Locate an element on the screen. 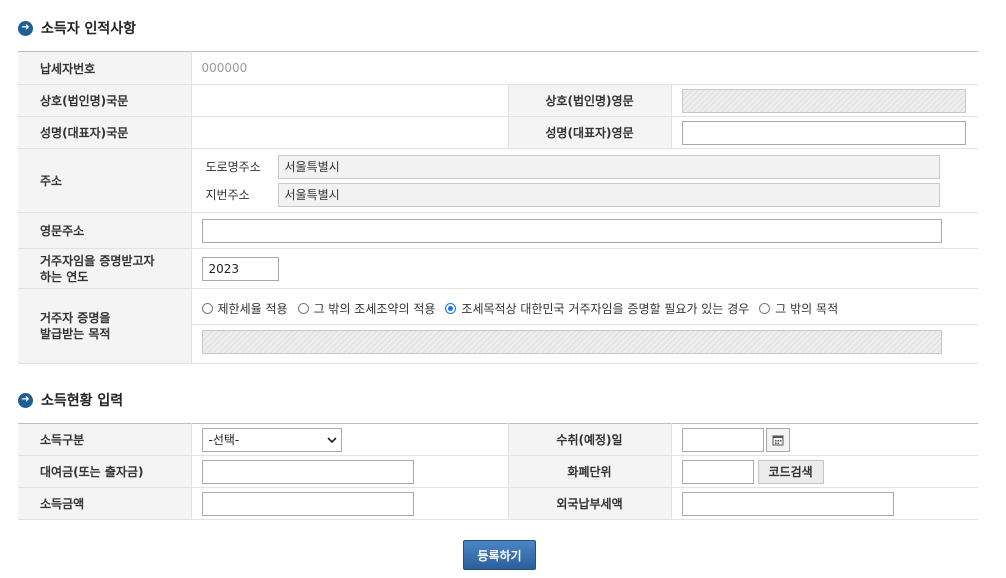 The width and height of the screenshot is (1006, 578). company-kr-label: 상호(법인명)국문 is located at coordinates (105, 100).